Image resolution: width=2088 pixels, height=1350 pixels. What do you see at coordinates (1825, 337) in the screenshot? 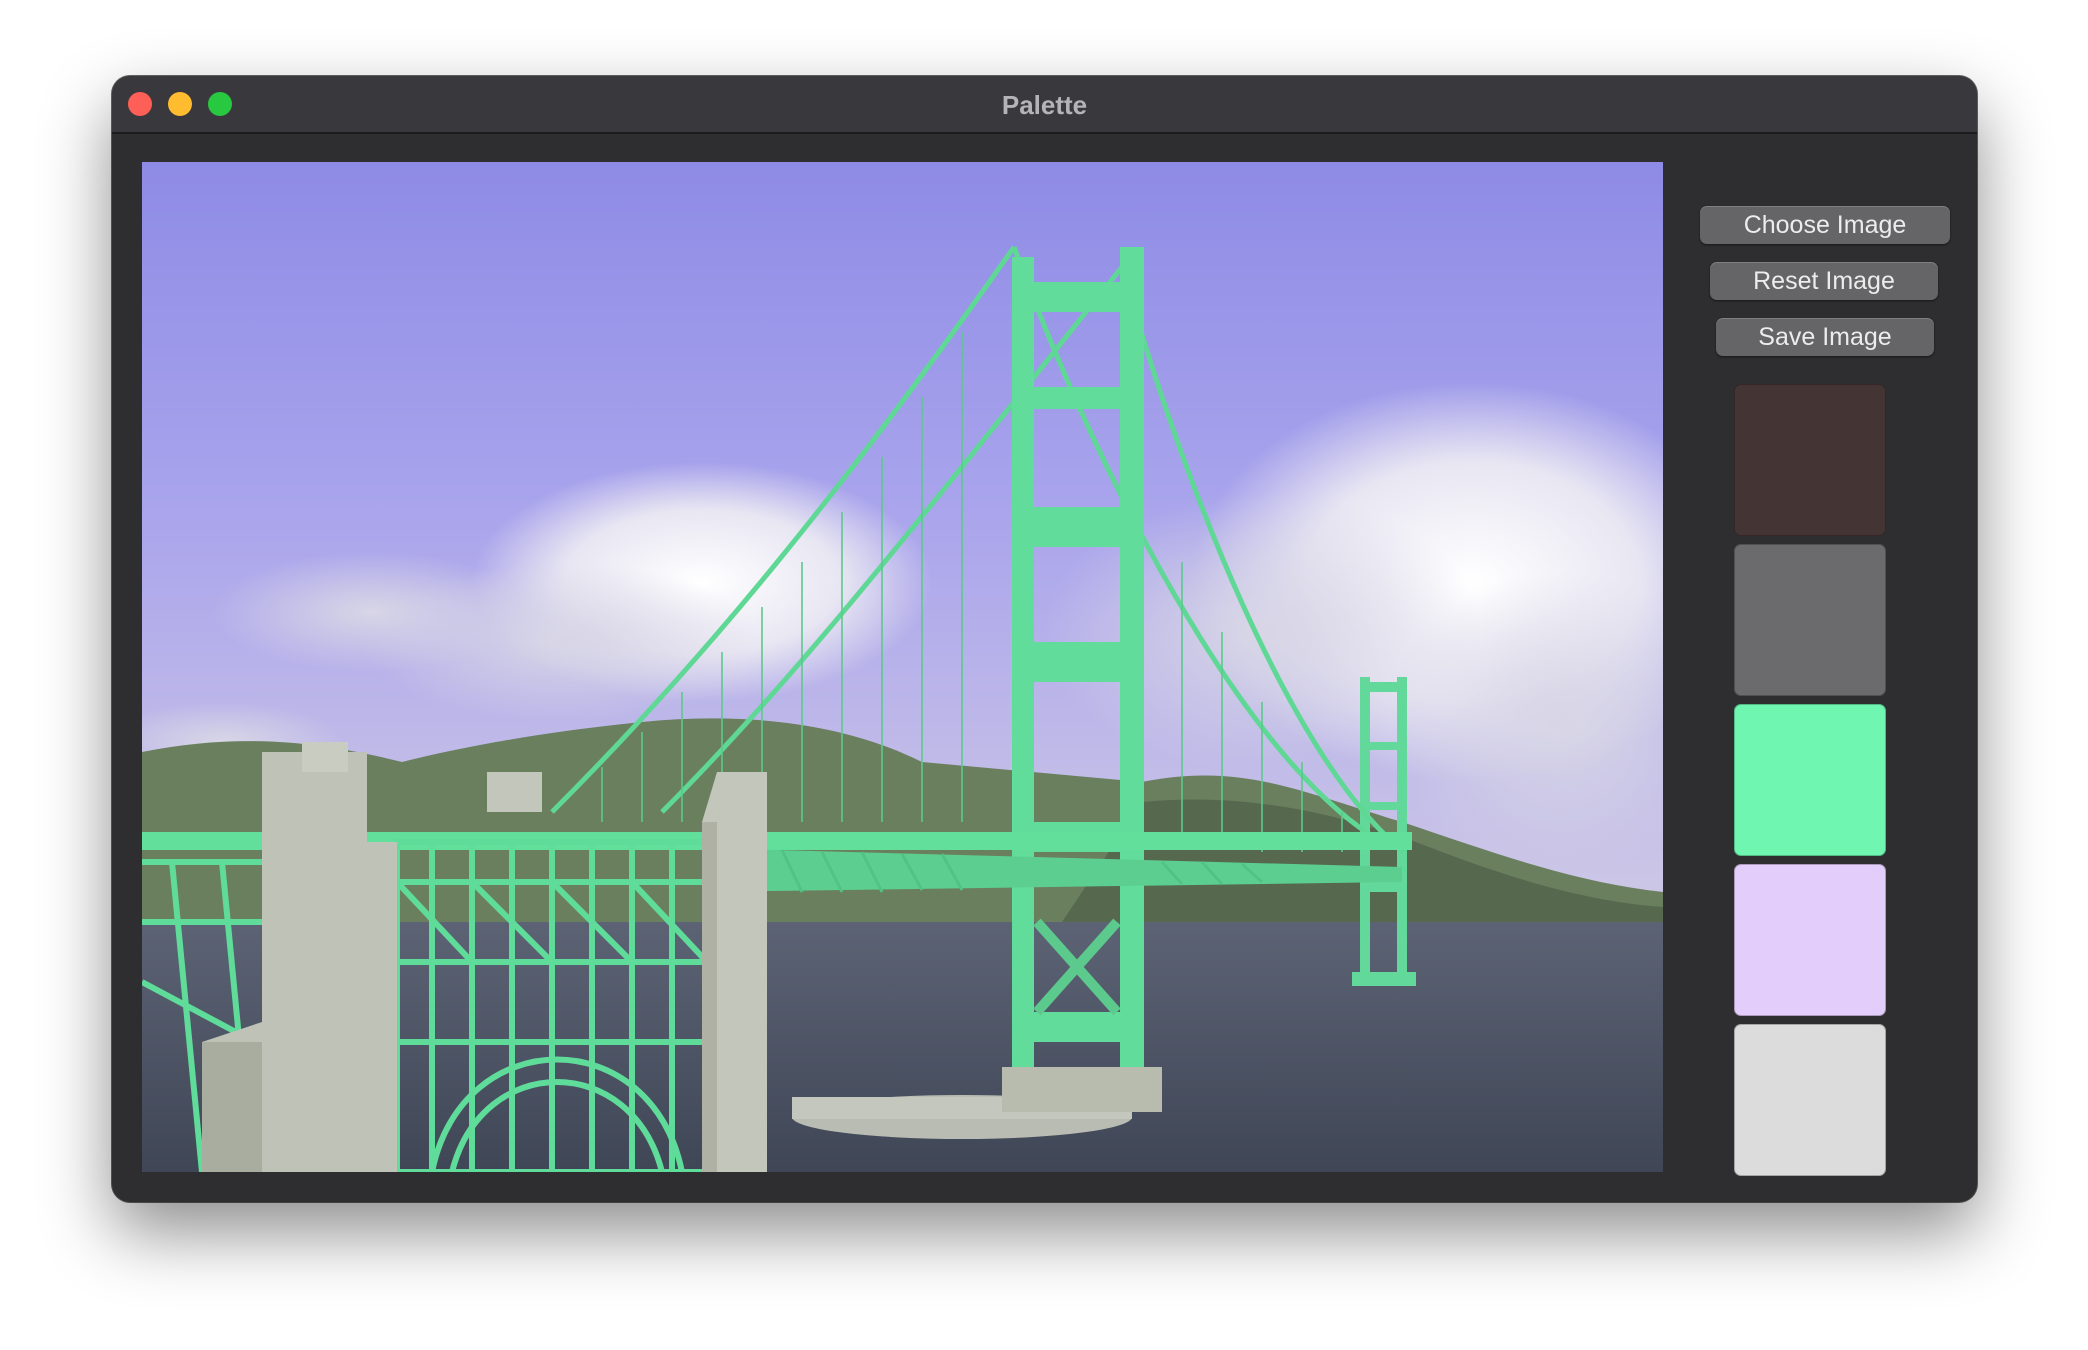
I see `save-image-button: Save Image` at bounding box center [1825, 337].